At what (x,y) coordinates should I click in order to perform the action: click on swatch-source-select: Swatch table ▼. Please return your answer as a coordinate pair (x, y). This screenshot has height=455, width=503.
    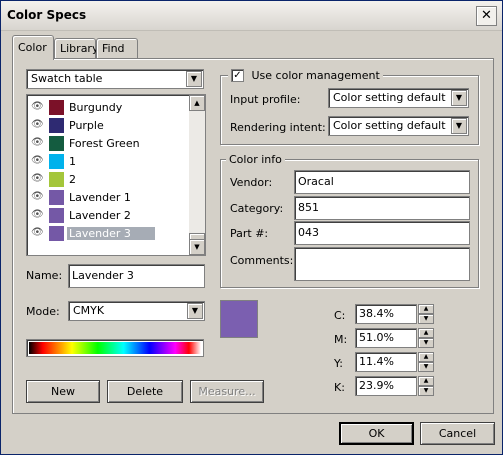
    Looking at the image, I should click on (115, 79).